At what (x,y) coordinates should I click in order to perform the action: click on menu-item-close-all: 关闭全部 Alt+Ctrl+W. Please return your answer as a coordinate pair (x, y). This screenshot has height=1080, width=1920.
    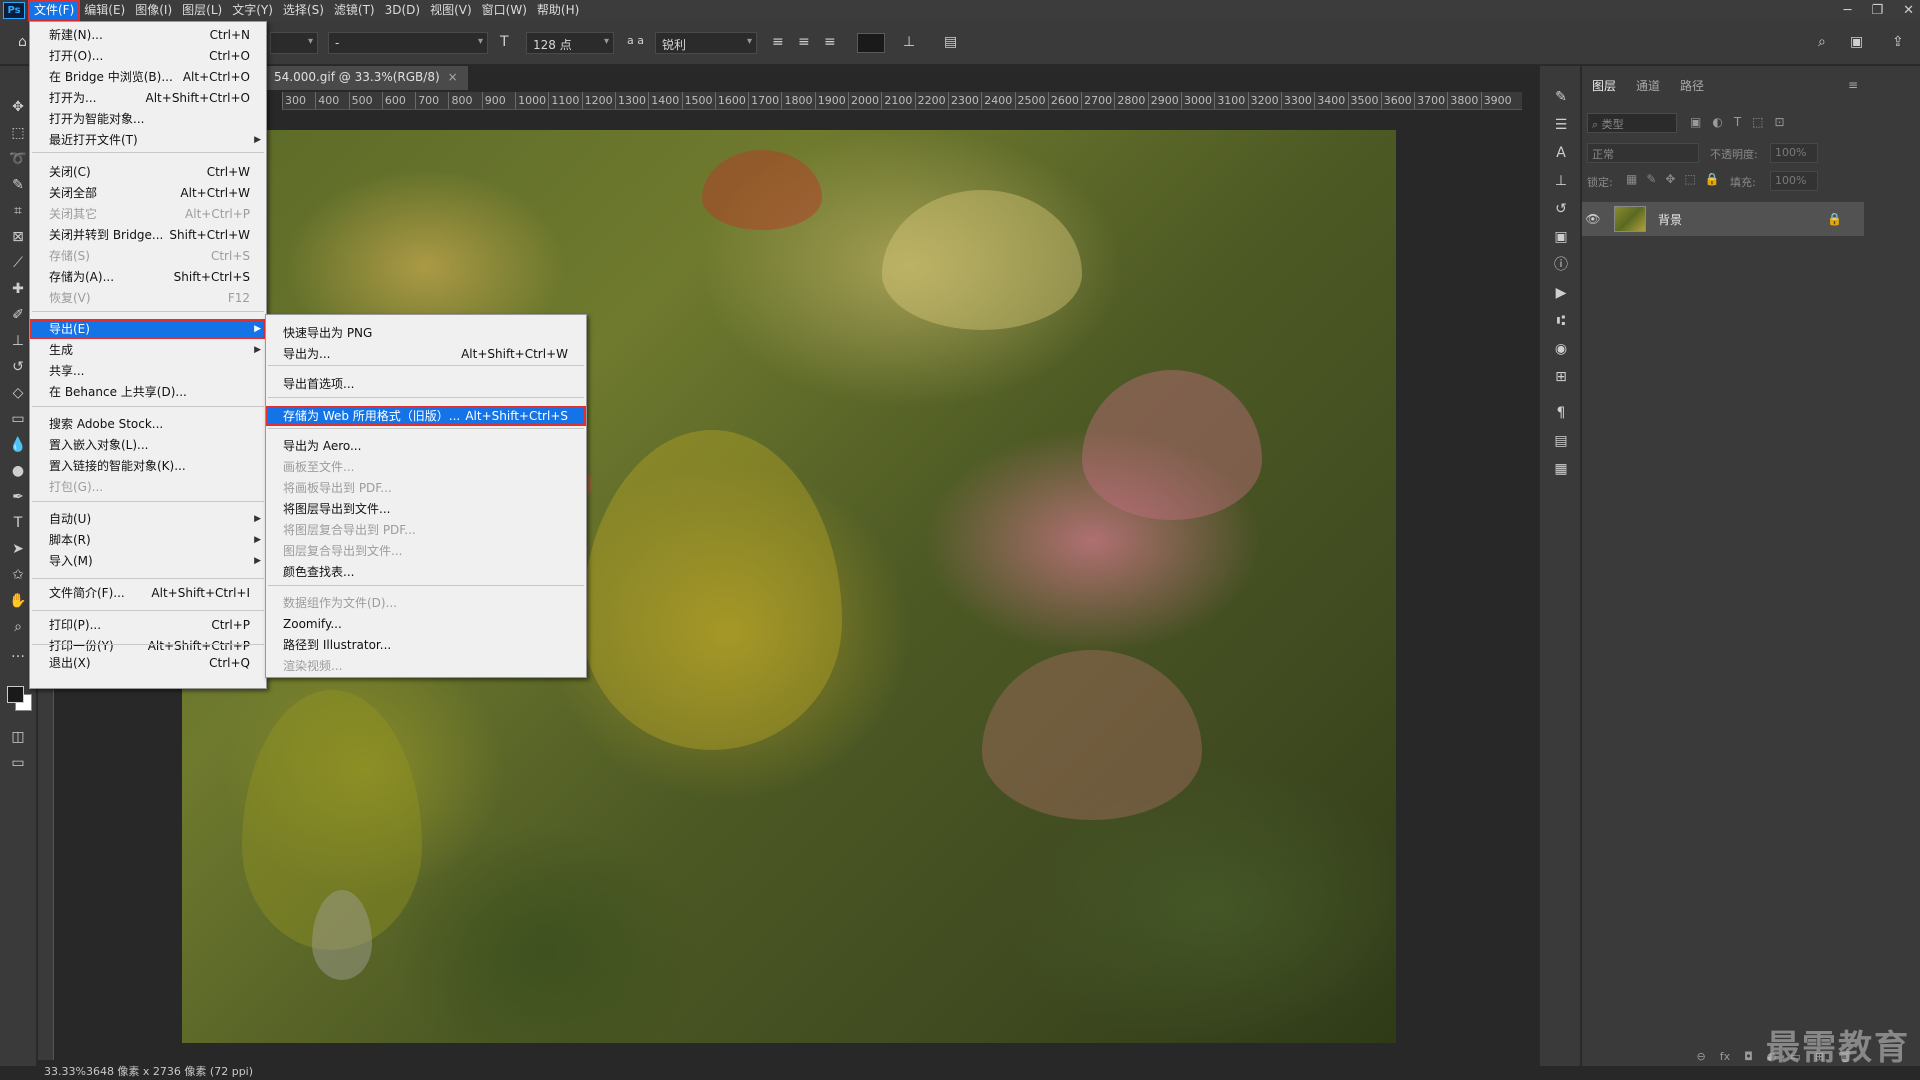
    Looking at the image, I should click on (148, 193).